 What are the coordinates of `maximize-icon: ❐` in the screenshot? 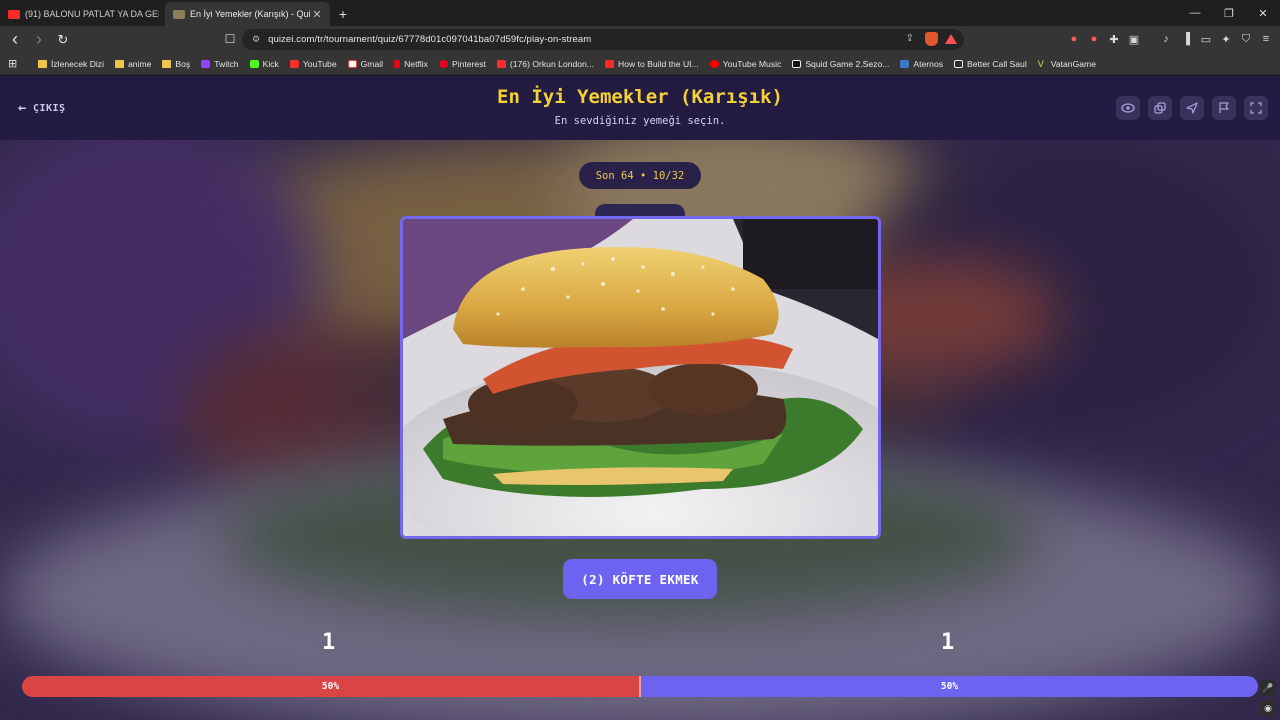 It's located at (1229, 13).